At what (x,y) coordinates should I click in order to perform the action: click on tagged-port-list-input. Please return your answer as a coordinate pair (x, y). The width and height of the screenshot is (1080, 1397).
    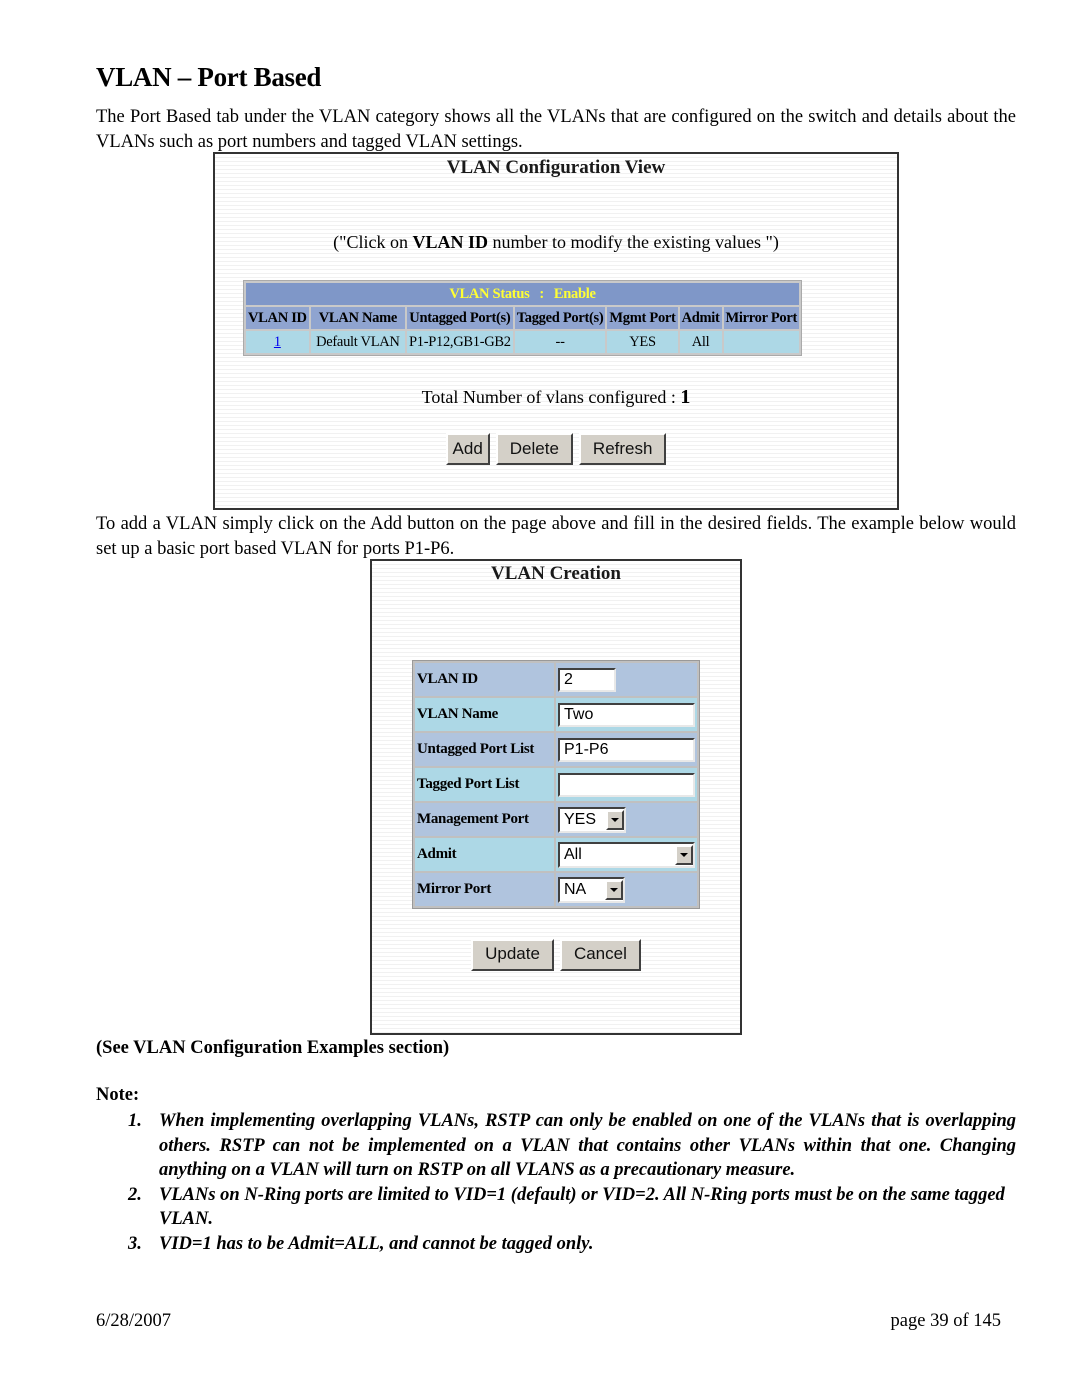
    Looking at the image, I should click on (626, 784).